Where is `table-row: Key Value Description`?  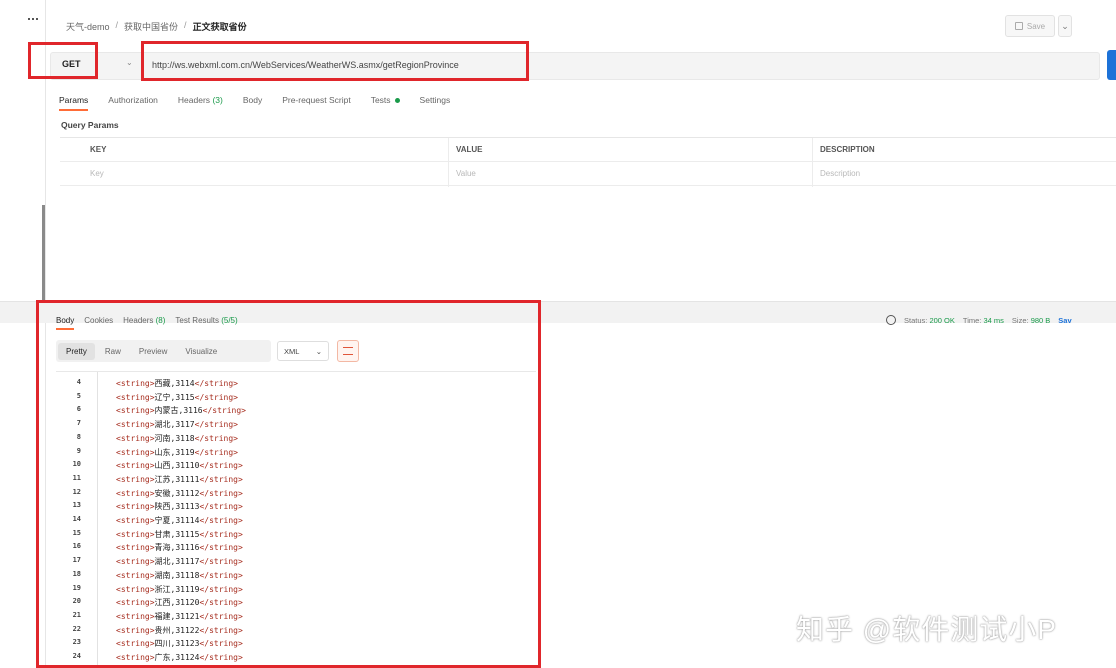 table-row: Key Value Description is located at coordinates (588, 174).